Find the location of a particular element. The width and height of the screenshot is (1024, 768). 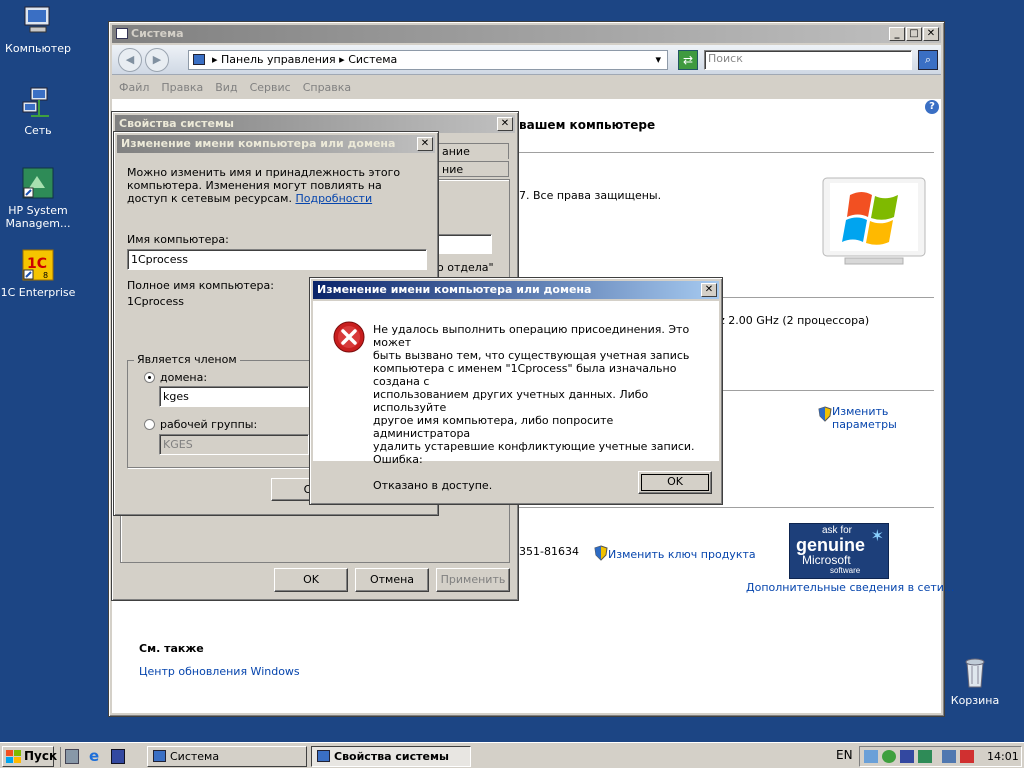

domain-input: kges is located at coordinates (234, 396).